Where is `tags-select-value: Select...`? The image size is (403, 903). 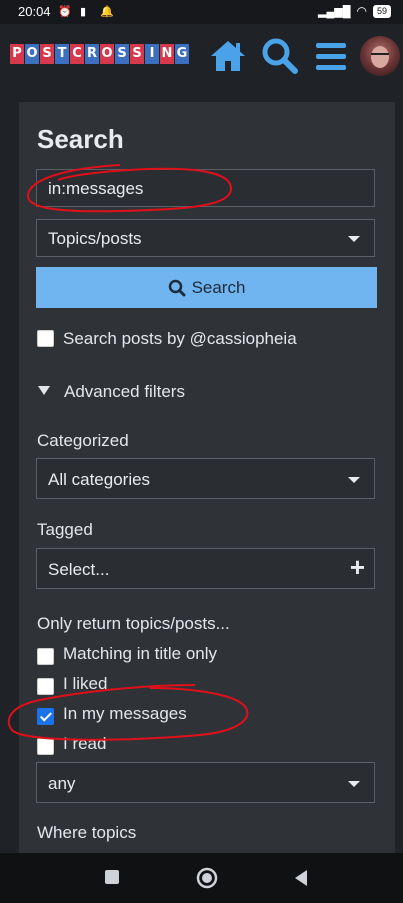 tags-select-value: Select... is located at coordinates (79, 569).